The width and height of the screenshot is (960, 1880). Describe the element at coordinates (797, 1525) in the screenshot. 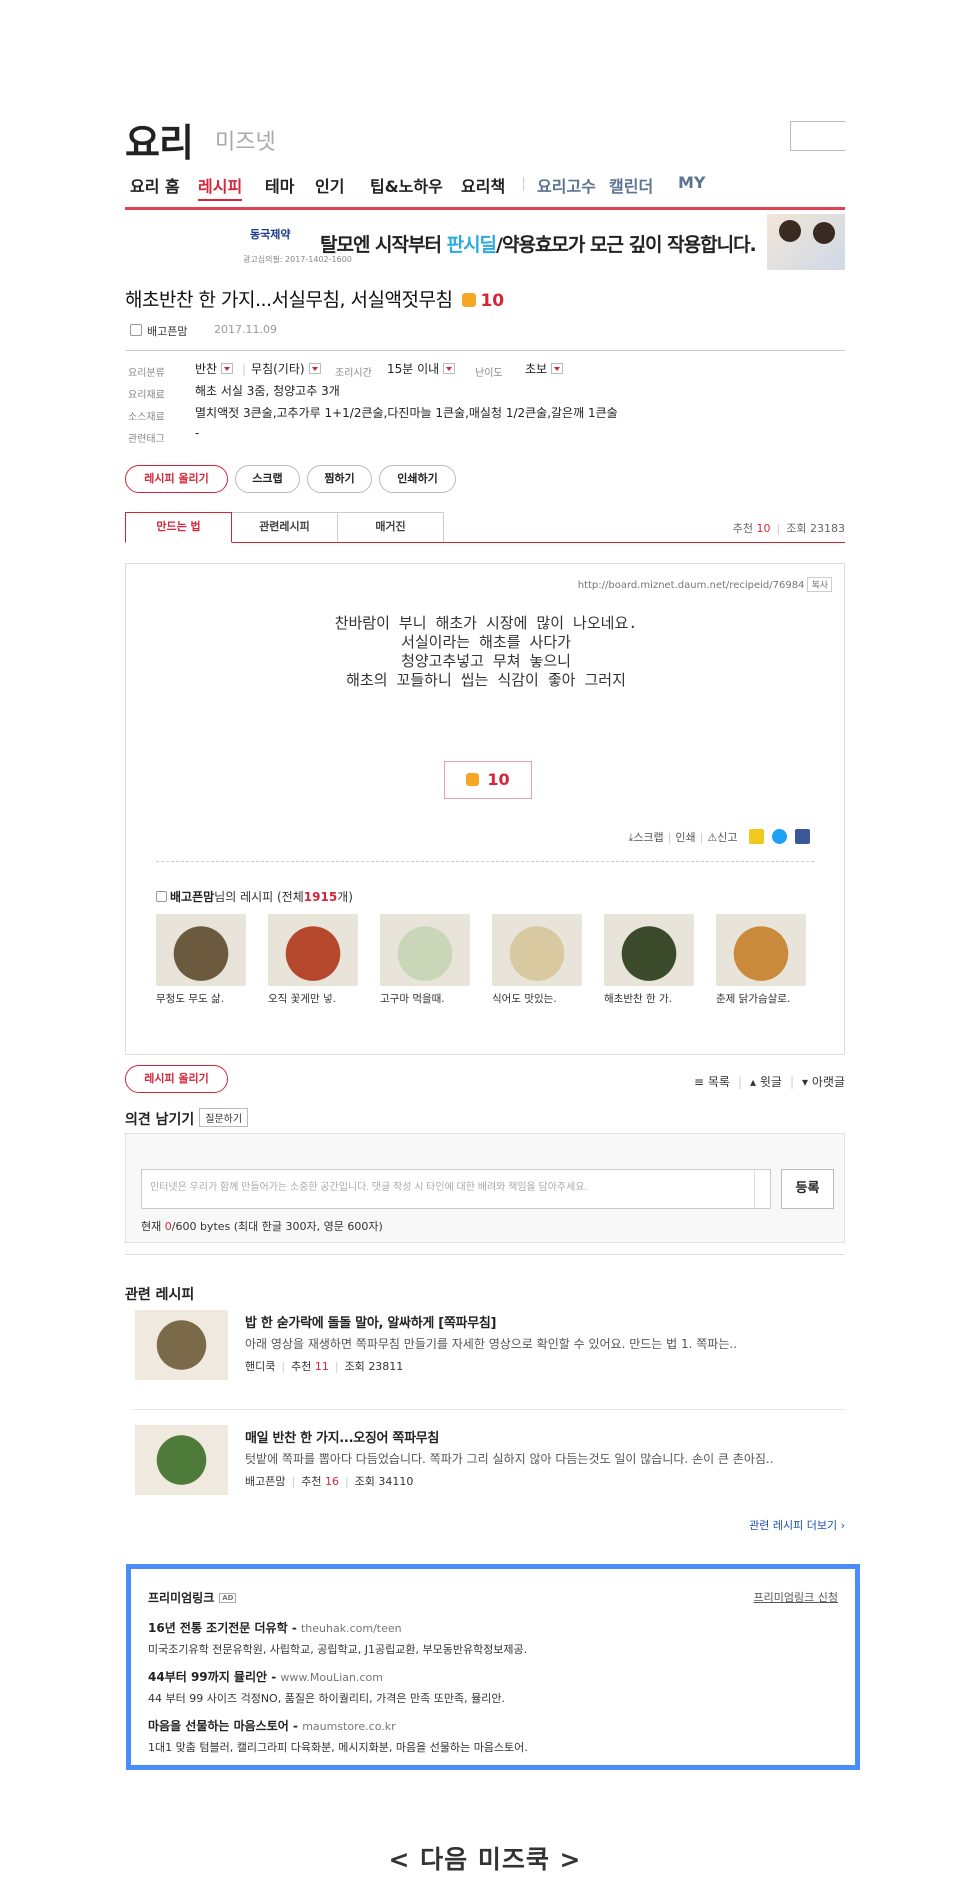

I see `related-more-link: 관련 레시피 더보기 ›` at that location.